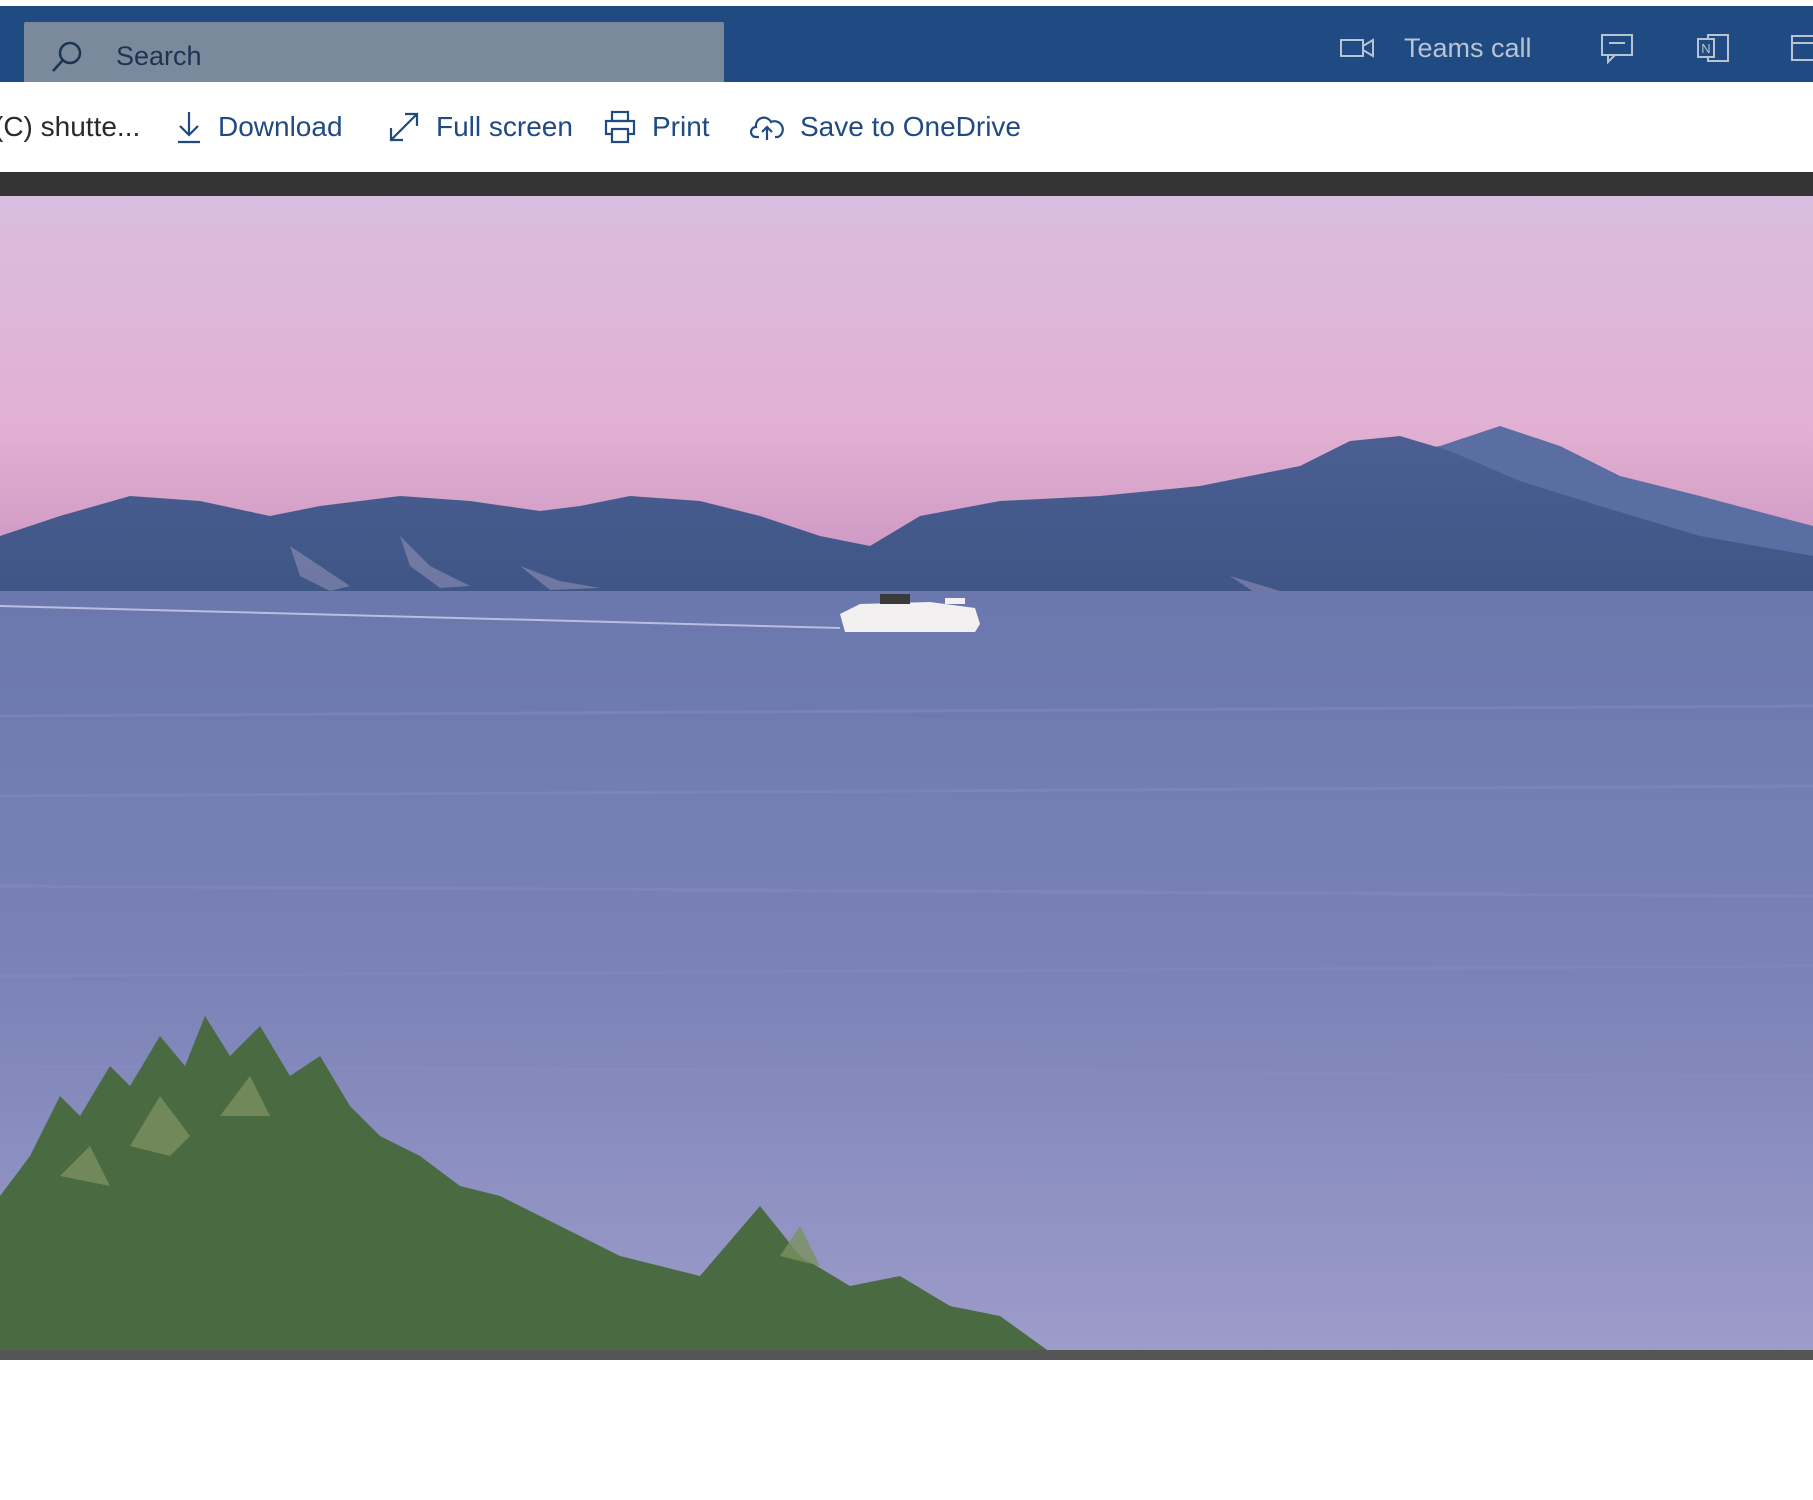 Image resolution: width=1813 pixels, height=1500 pixels. What do you see at coordinates (628, 127) in the screenshot?
I see `printer-icon` at bounding box center [628, 127].